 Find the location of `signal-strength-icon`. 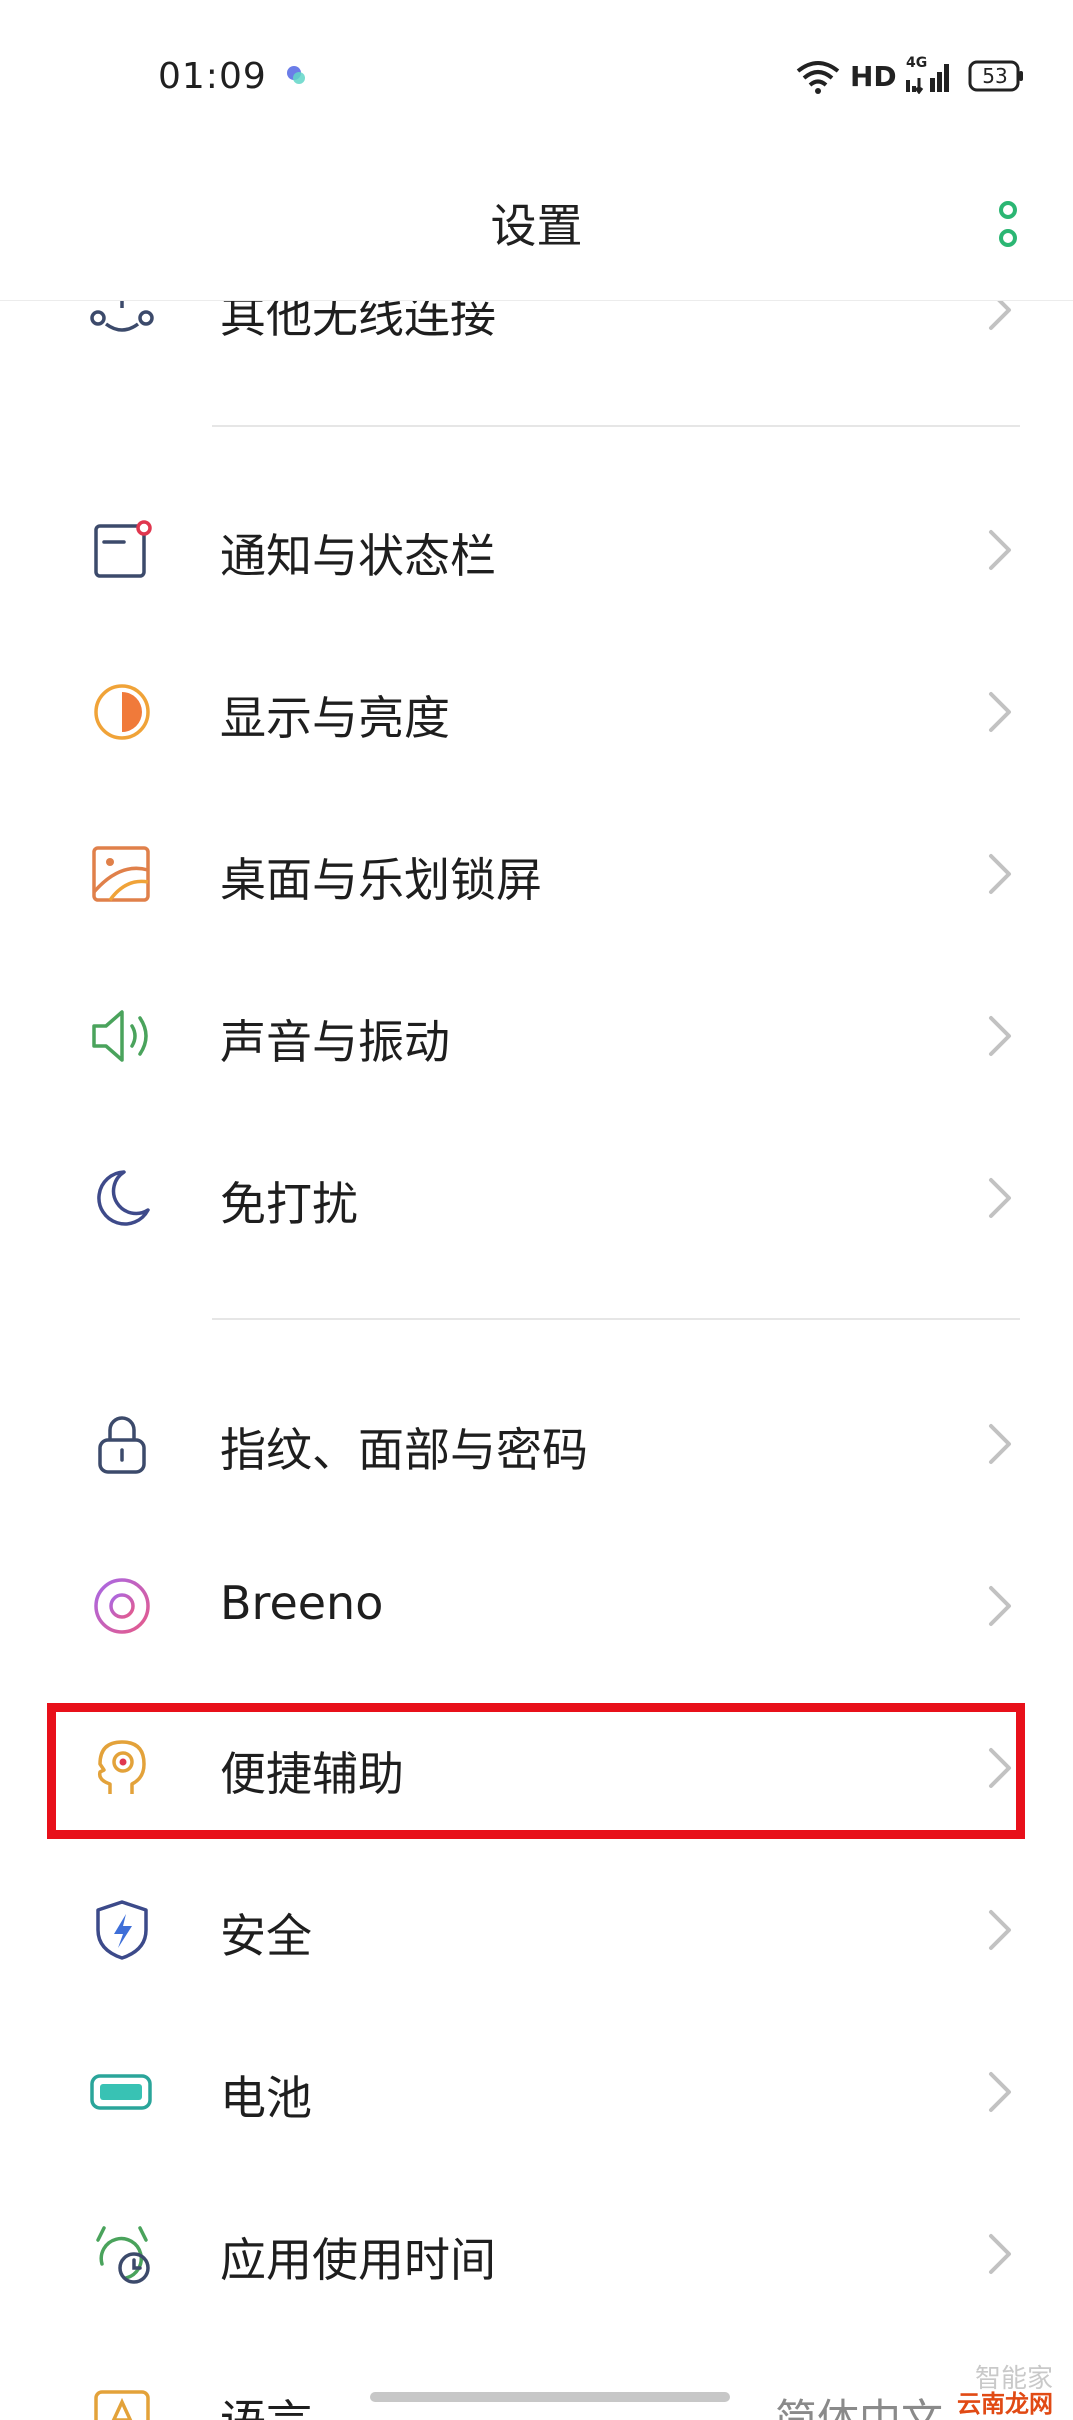

signal-strength-icon is located at coordinates (927, 79).